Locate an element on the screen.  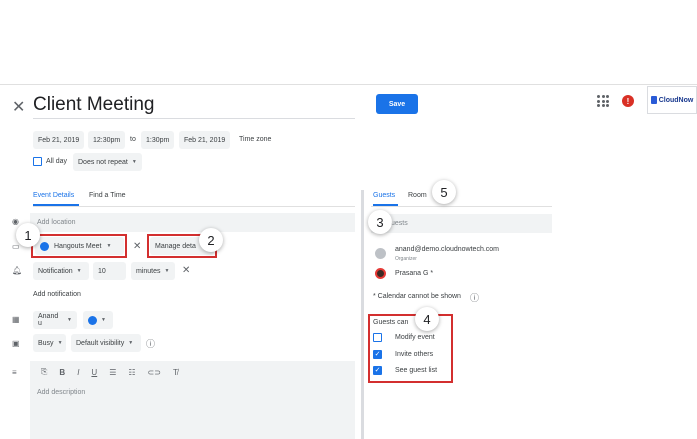
right-tabs-divider is located at coordinates (461, 206).